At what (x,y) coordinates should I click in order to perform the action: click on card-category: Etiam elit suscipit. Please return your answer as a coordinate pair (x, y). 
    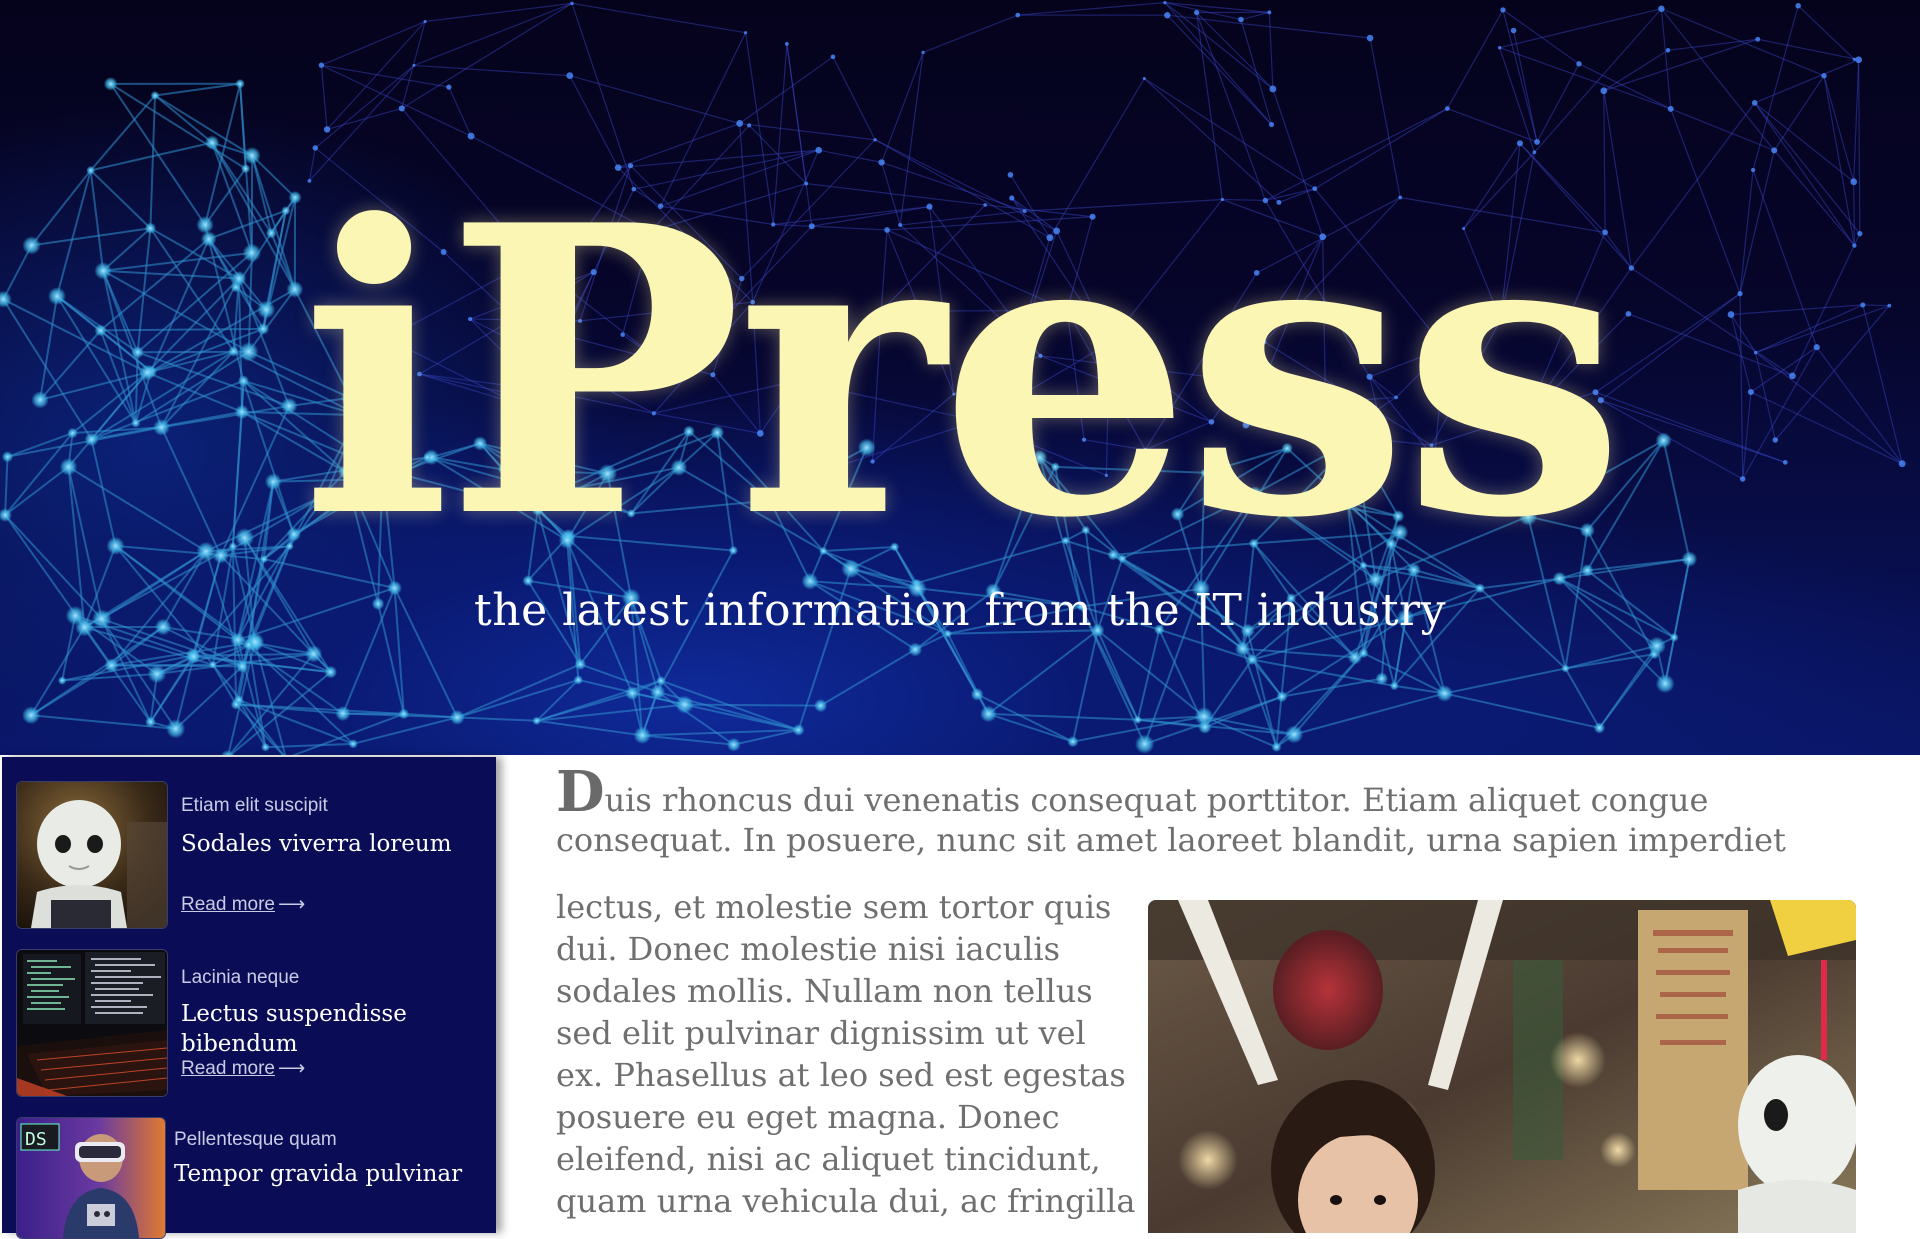
    Looking at the image, I should click on (254, 806).